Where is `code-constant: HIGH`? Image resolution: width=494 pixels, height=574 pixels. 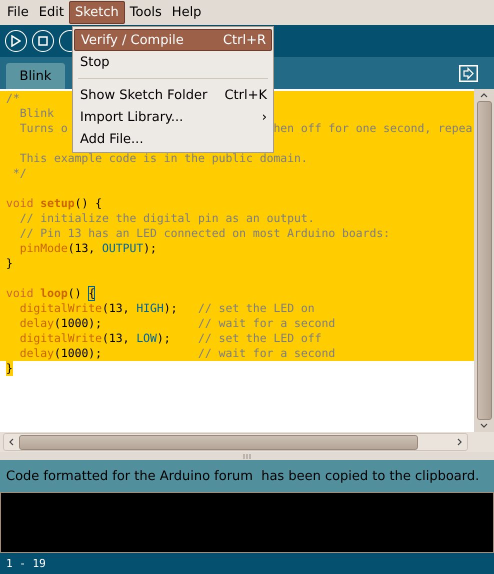
code-constant: HIGH is located at coordinates (150, 308).